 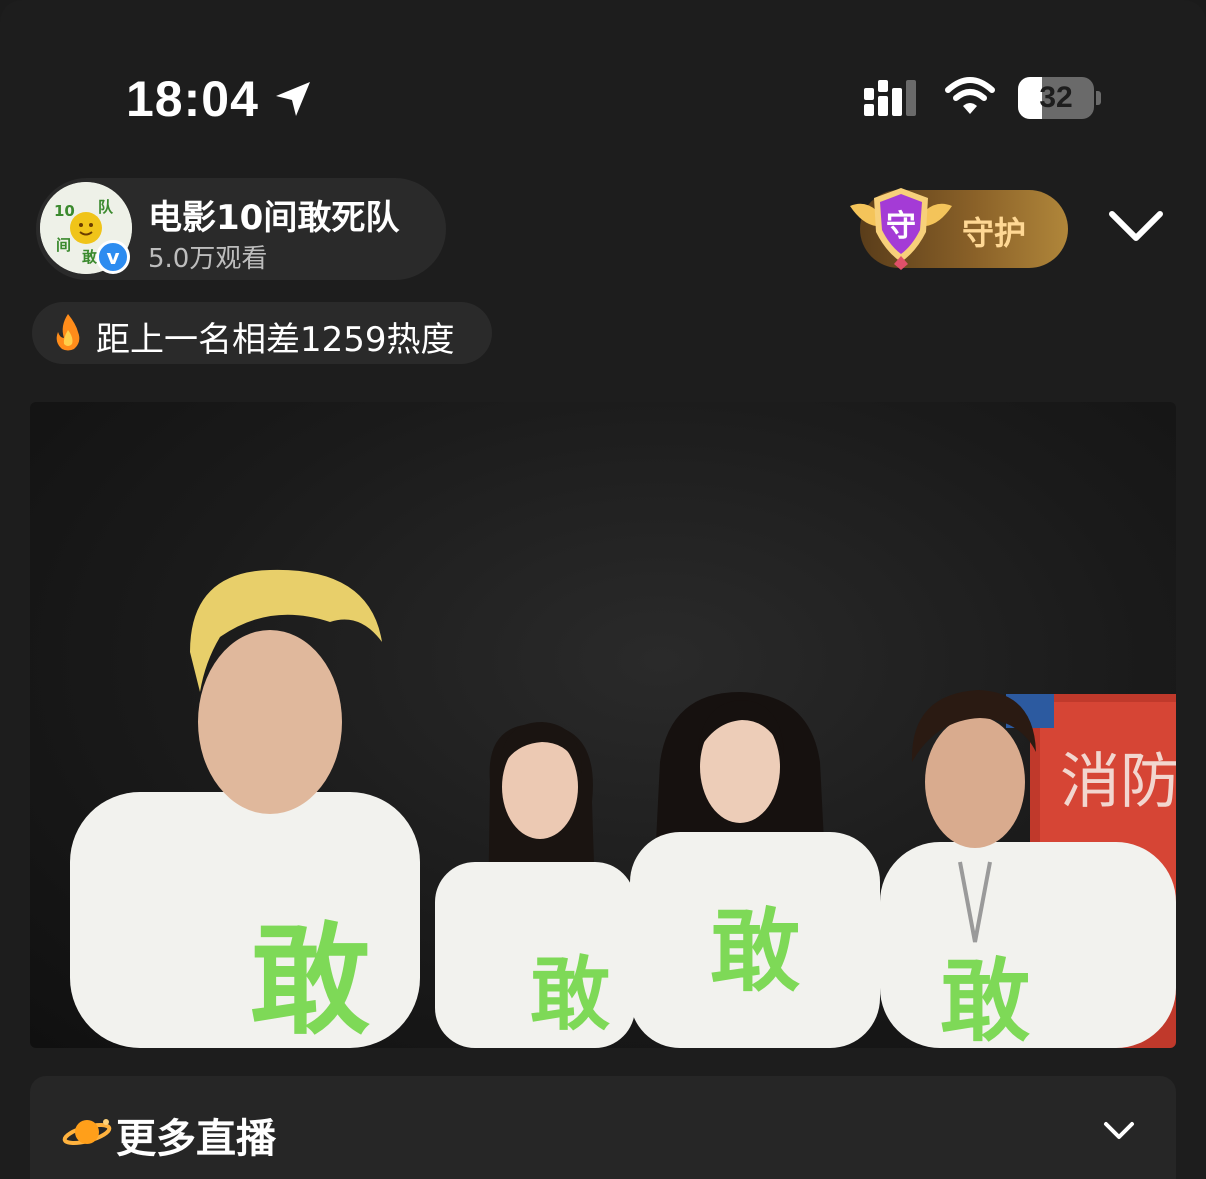 What do you see at coordinates (901, 226) in the screenshot?
I see `guard-badge-char: 守` at bounding box center [901, 226].